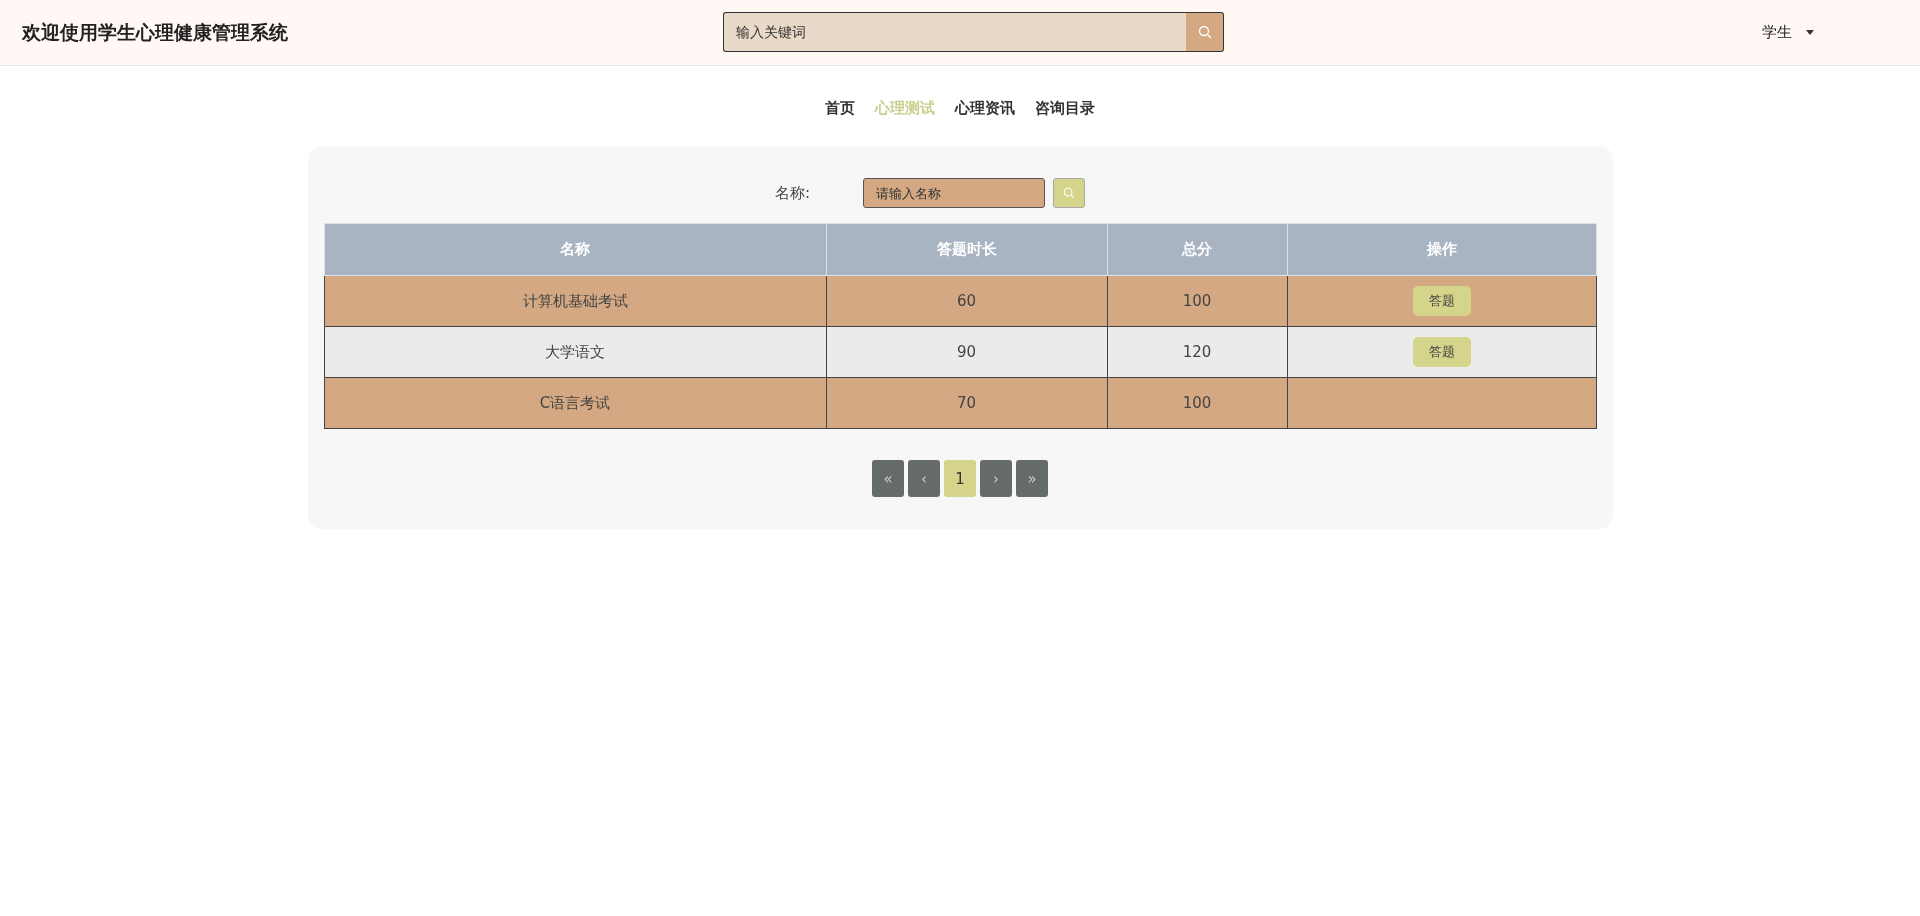 The height and width of the screenshot is (916, 1920). I want to click on user-menu: 学生, so click(1788, 32).